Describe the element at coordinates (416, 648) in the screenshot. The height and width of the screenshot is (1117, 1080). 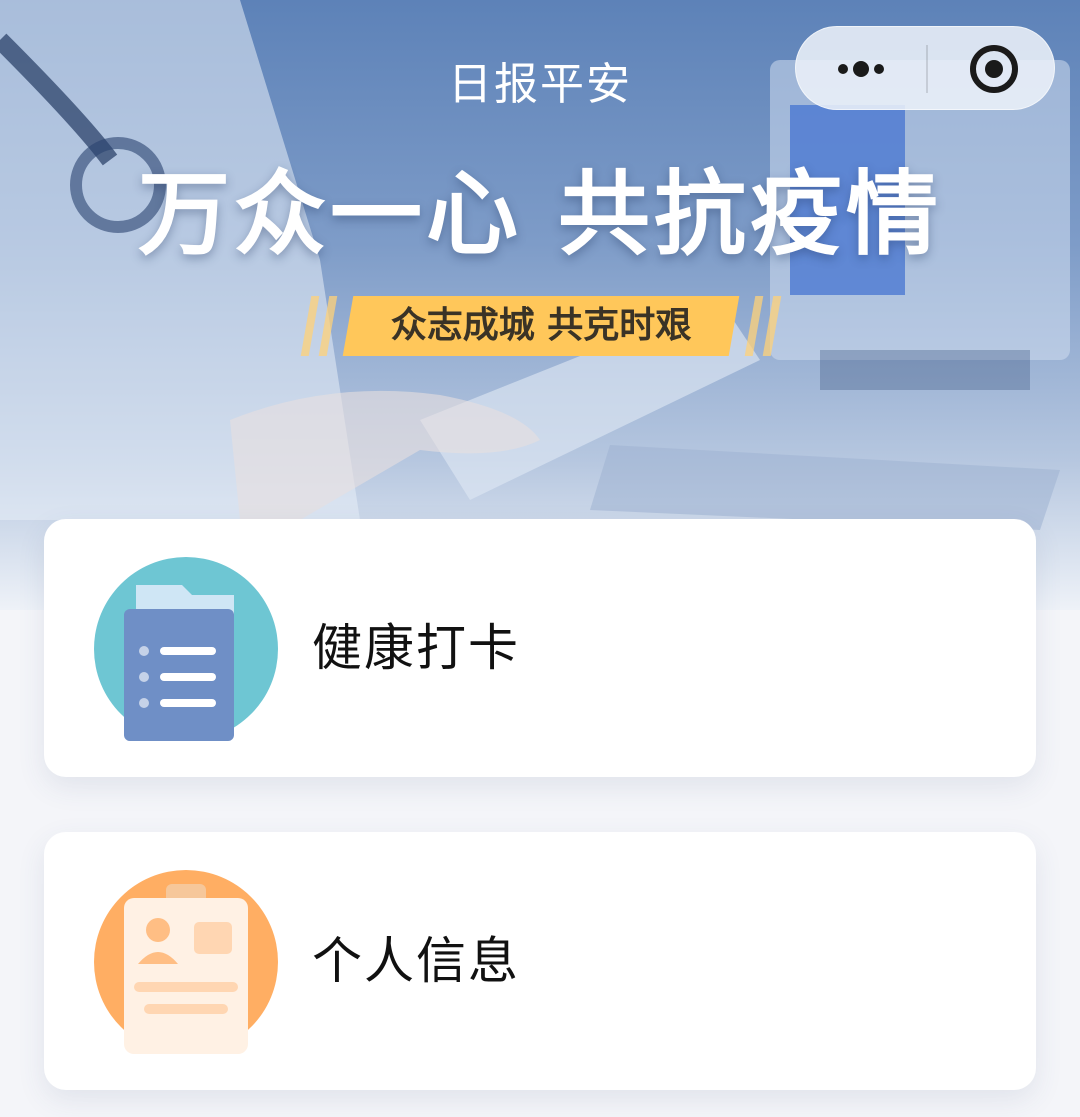
I see `health-checkin-label: 健康打卡` at that location.